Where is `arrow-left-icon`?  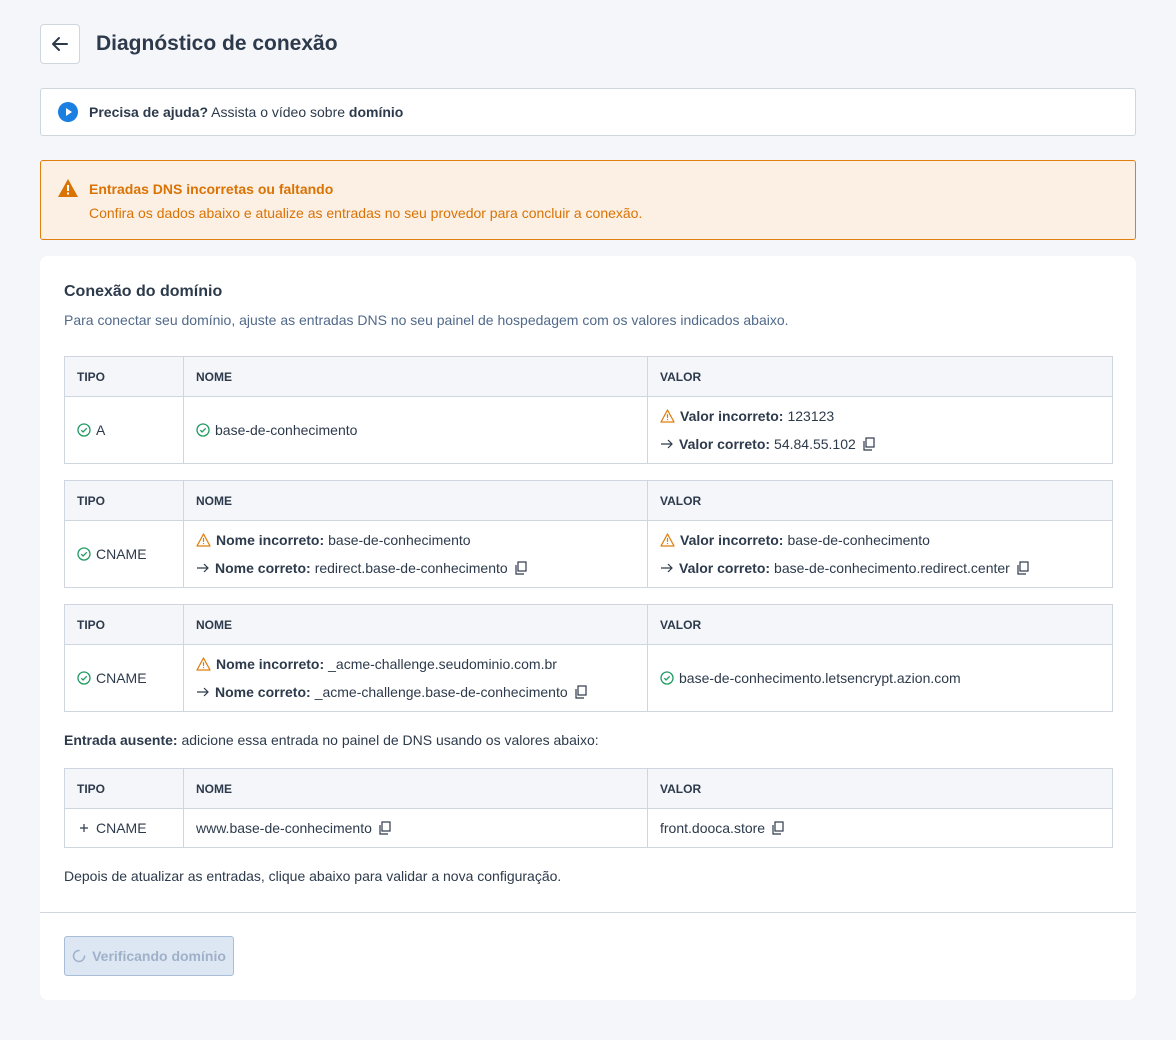
arrow-left-icon is located at coordinates (60, 44).